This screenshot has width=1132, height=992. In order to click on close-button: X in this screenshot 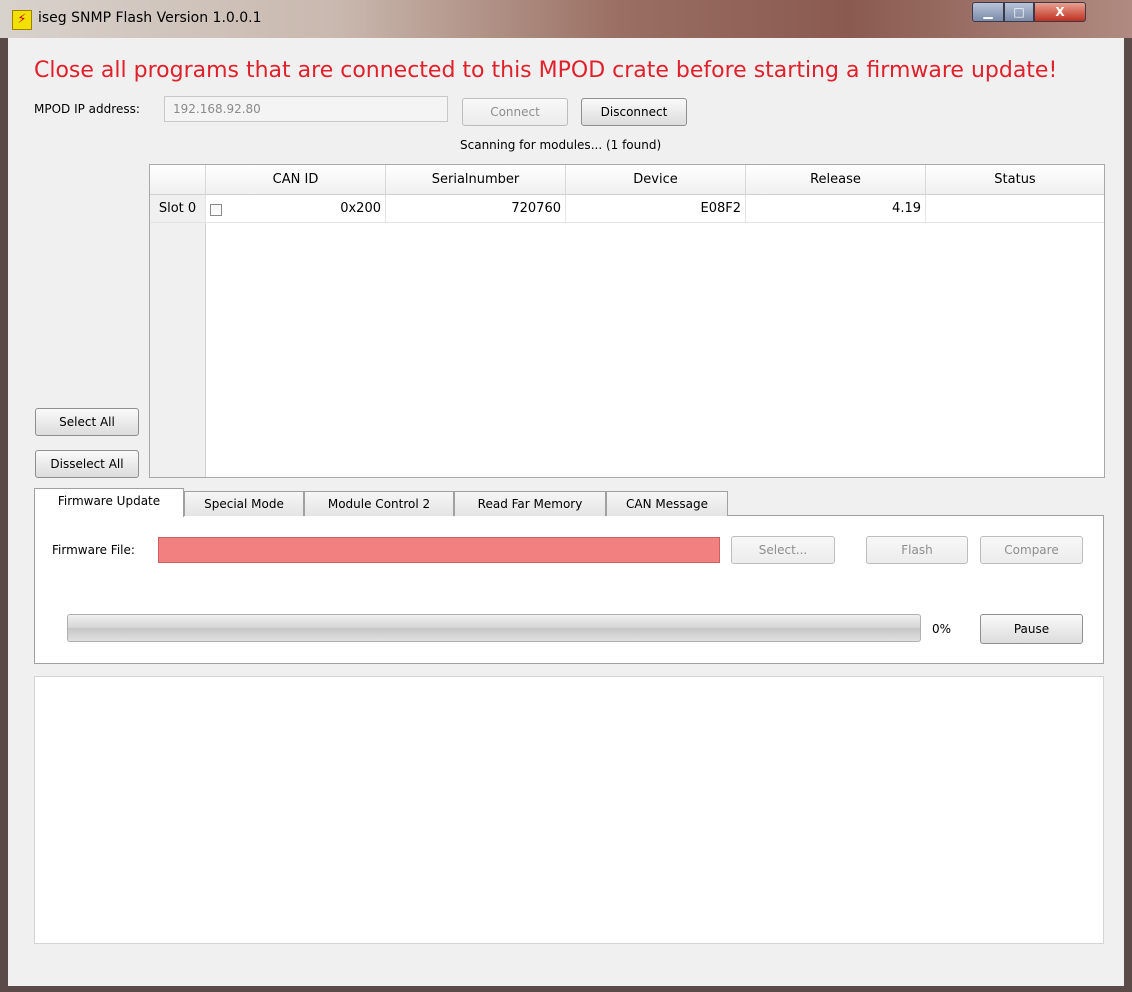, I will do `click(1060, 12)`.